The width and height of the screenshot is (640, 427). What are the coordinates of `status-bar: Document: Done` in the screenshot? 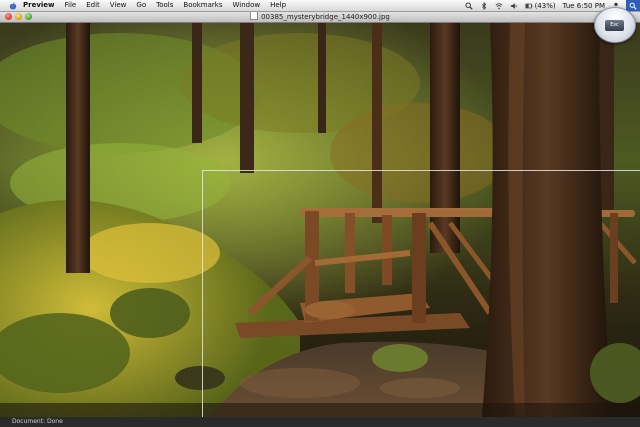 It's located at (320, 422).